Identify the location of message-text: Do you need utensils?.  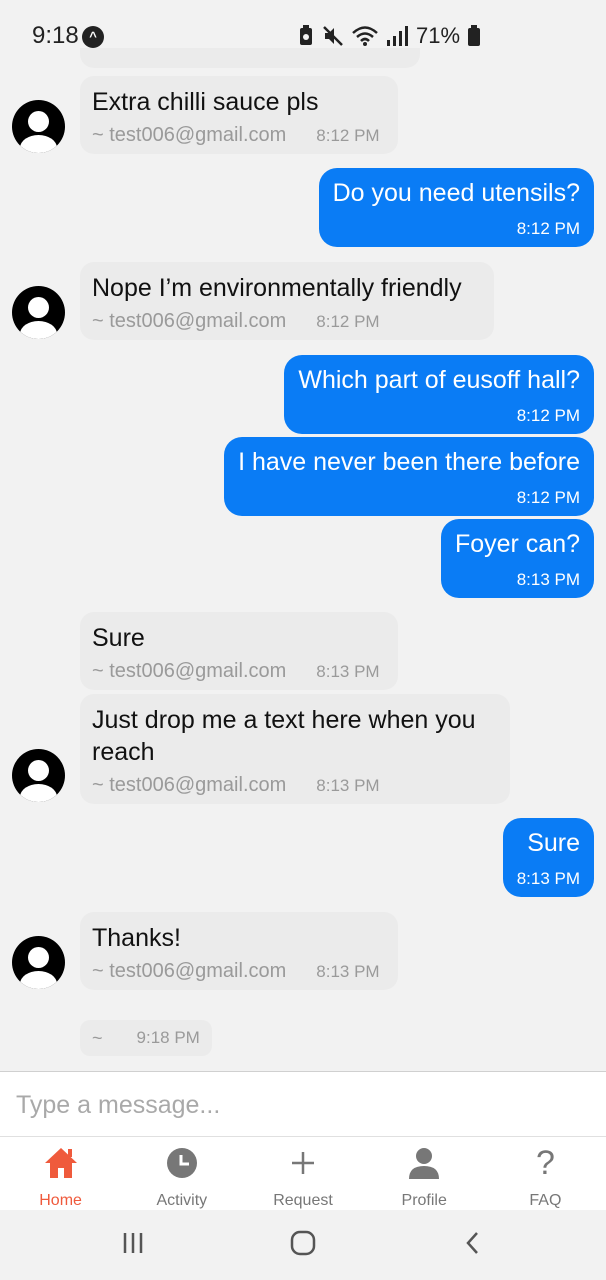
(456, 193).